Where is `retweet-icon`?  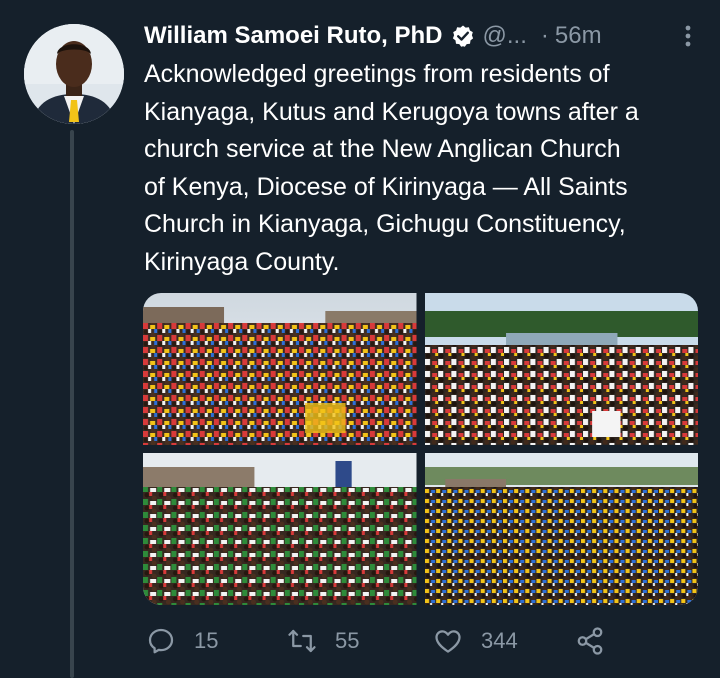
retweet-icon is located at coordinates (302, 641).